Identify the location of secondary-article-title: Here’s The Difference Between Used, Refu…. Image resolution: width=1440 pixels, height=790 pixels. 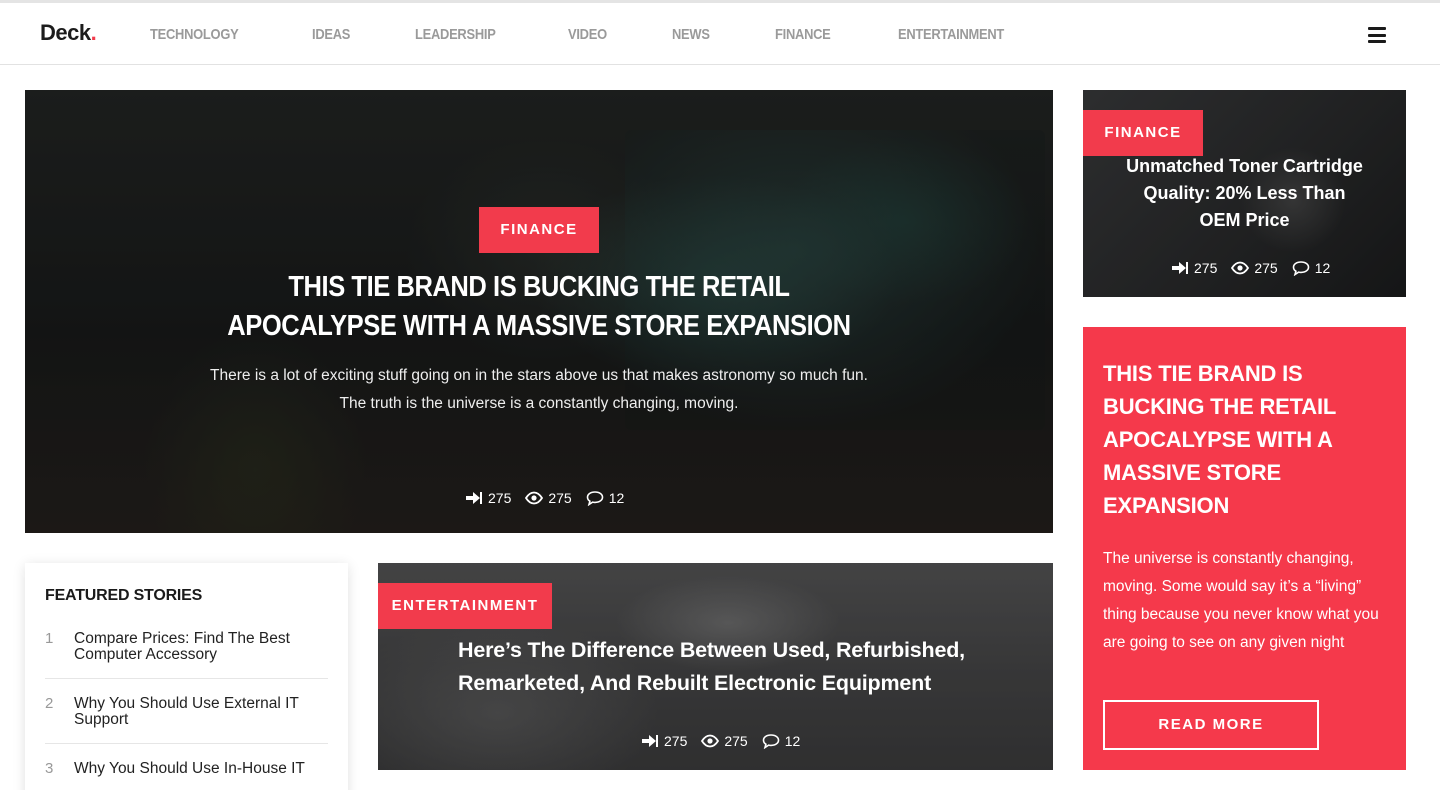
(728, 667).